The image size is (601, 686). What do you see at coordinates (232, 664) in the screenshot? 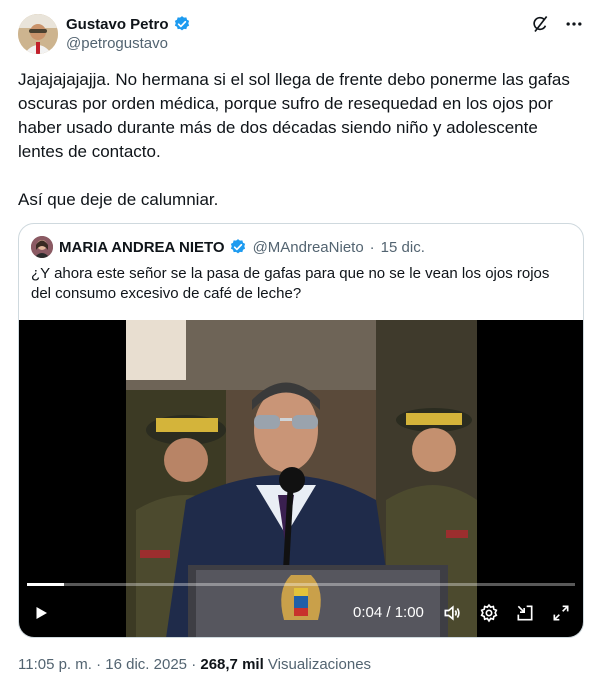
I see `views-count: 268,7 mil` at bounding box center [232, 664].